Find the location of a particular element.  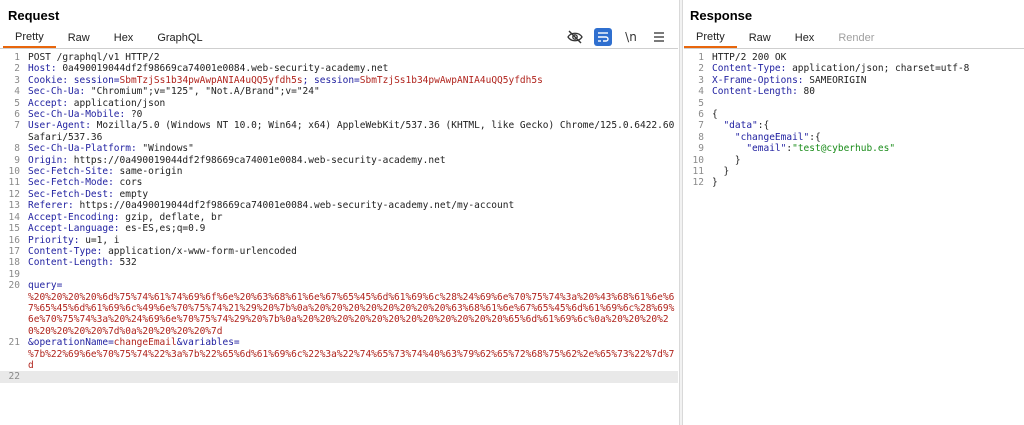

json-brace: } is located at coordinates (715, 183).